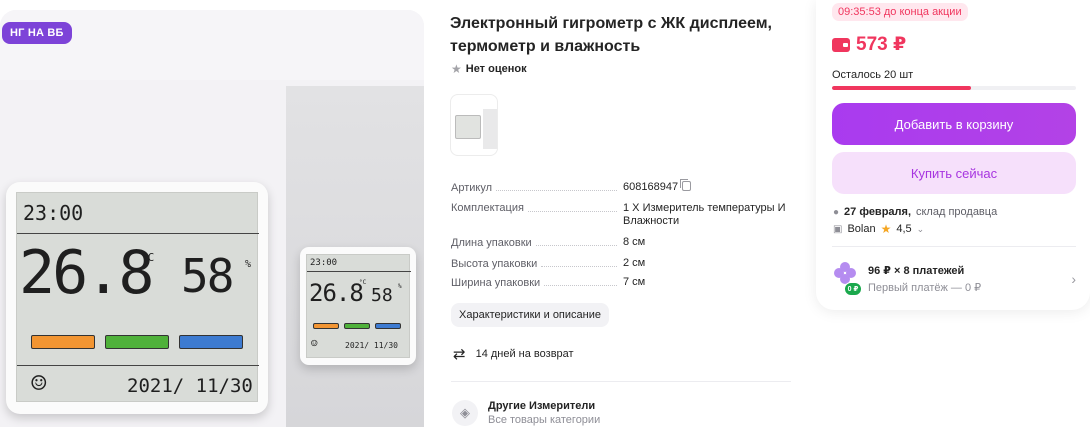 Image resolution: width=1090 pixels, height=427 pixels. I want to click on stock-progress, so click(954, 88).